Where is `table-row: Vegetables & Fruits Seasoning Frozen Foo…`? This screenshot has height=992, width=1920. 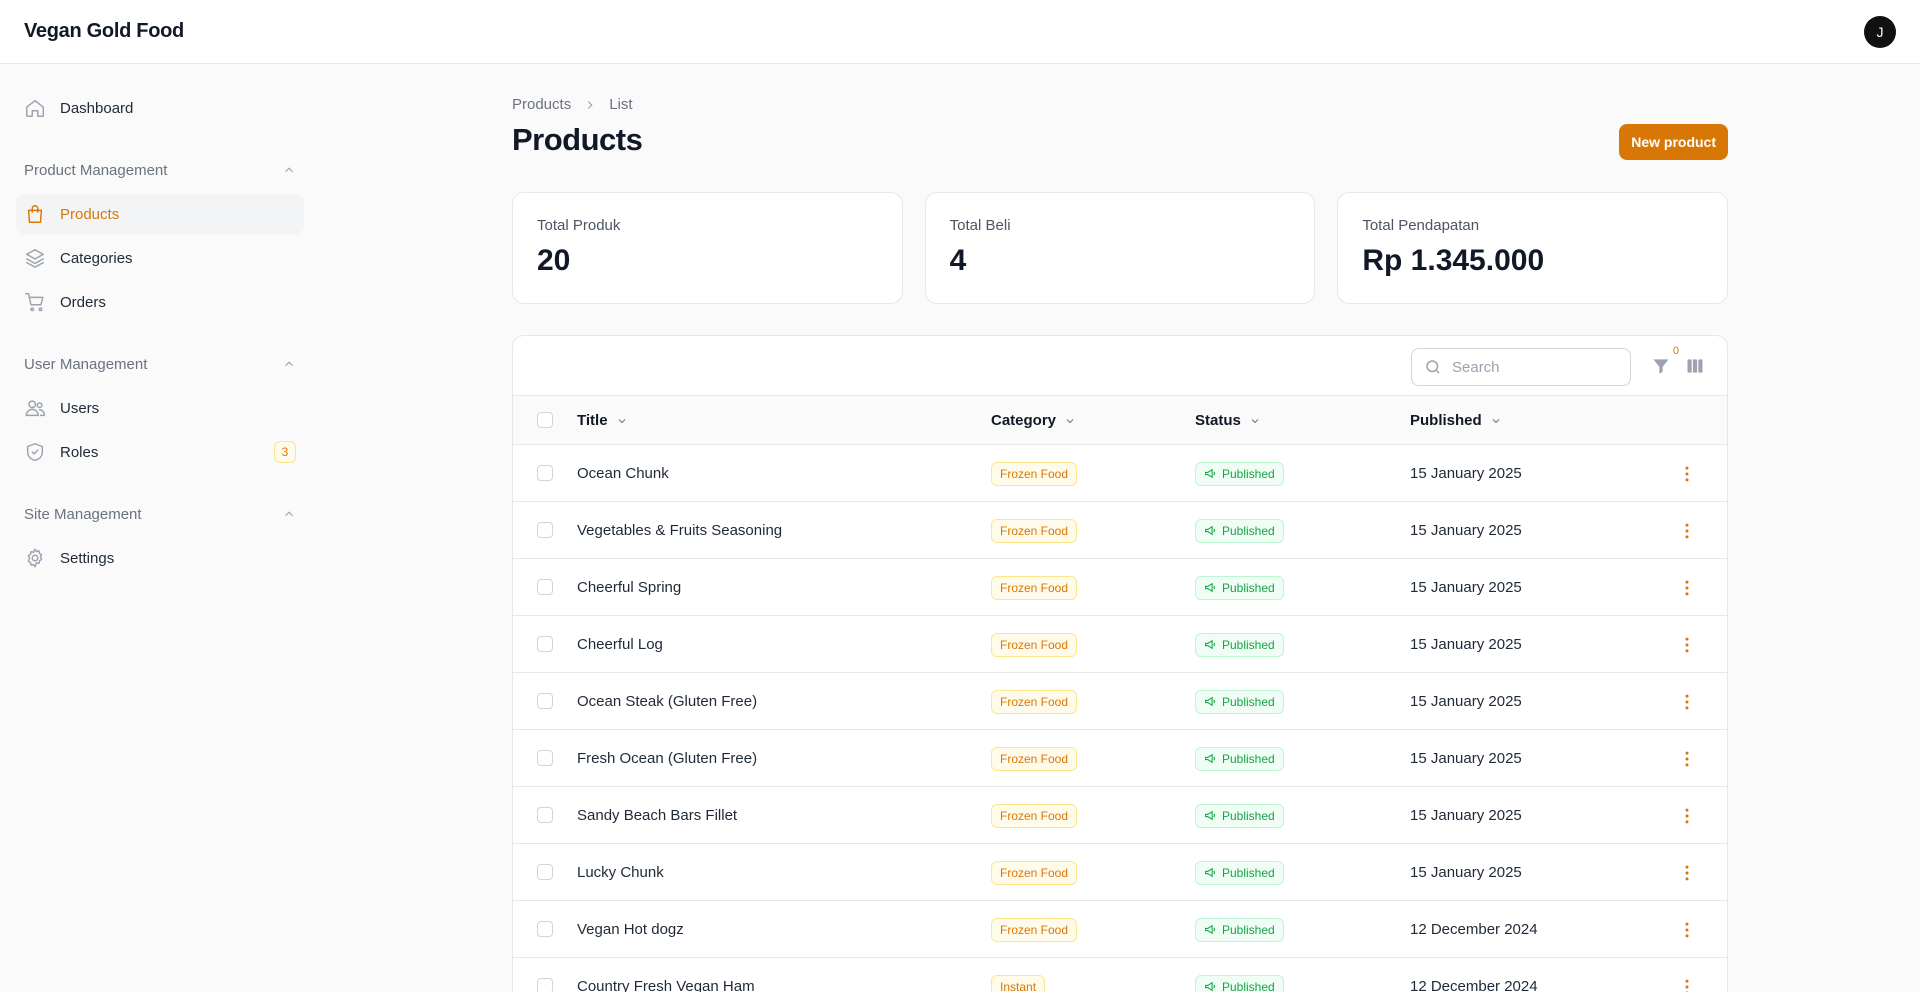 table-row: Vegetables & Fruits Seasoning Frozen Foo… is located at coordinates (1120, 530).